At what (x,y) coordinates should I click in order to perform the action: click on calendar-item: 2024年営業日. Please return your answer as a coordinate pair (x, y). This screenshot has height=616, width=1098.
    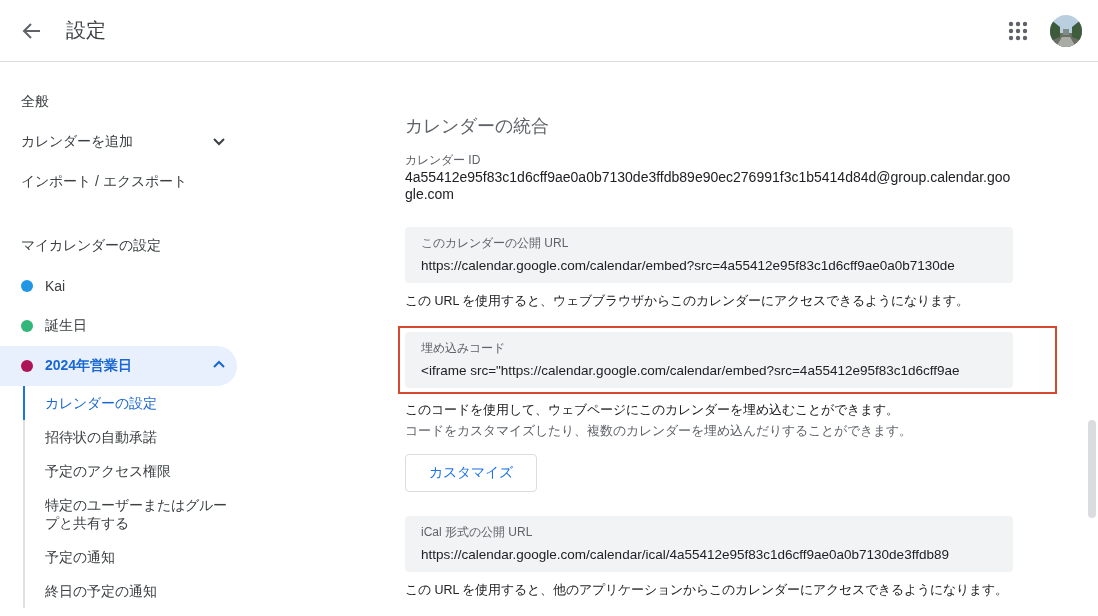
    Looking at the image, I should click on (118, 366).